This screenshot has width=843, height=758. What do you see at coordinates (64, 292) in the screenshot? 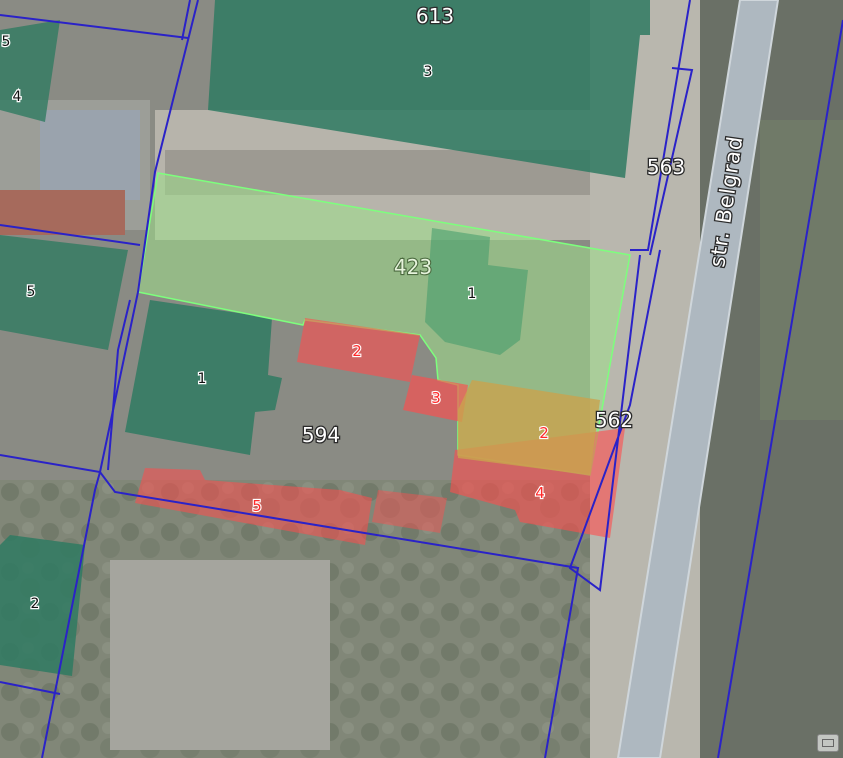
I see `building-5-left` at bounding box center [64, 292].